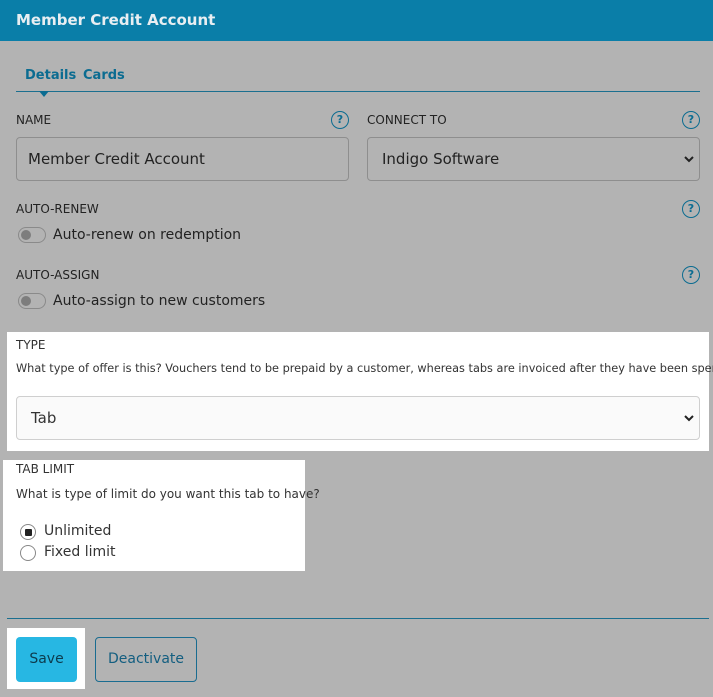  Describe the element at coordinates (116, 20) in the screenshot. I see `page-title: Member Credit Account` at that location.